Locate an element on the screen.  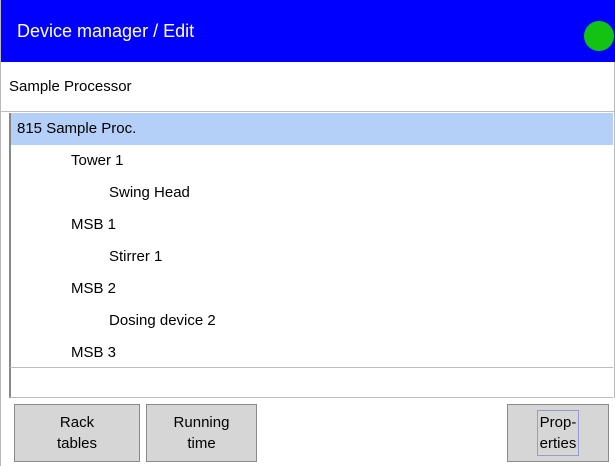
tree-item-label: MSB 2 is located at coordinates (94, 288).